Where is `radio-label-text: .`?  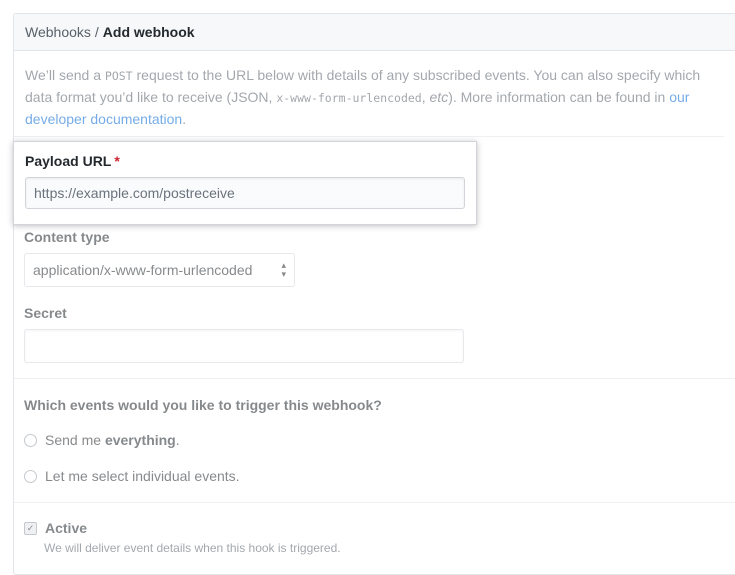 radio-label-text: . is located at coordinates (177, 440).